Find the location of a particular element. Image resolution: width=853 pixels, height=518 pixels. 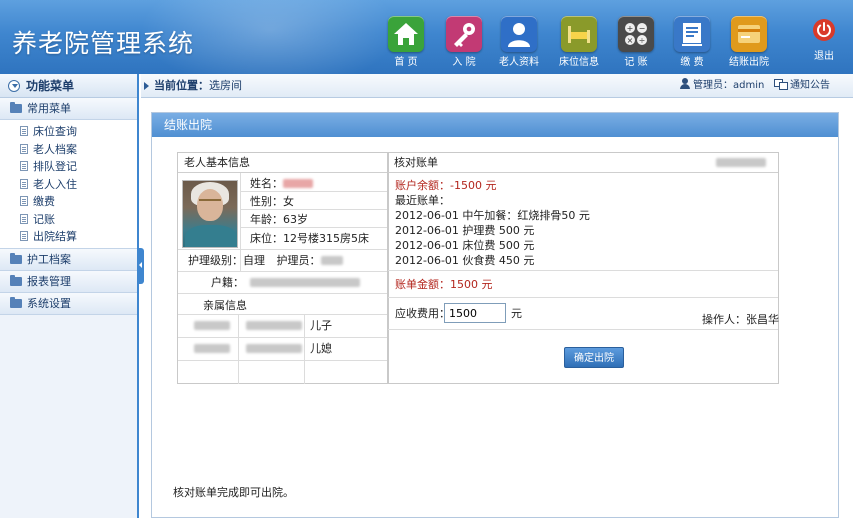

nav-bed-info-button: 床位信息 is located at coordinates (579, 42).